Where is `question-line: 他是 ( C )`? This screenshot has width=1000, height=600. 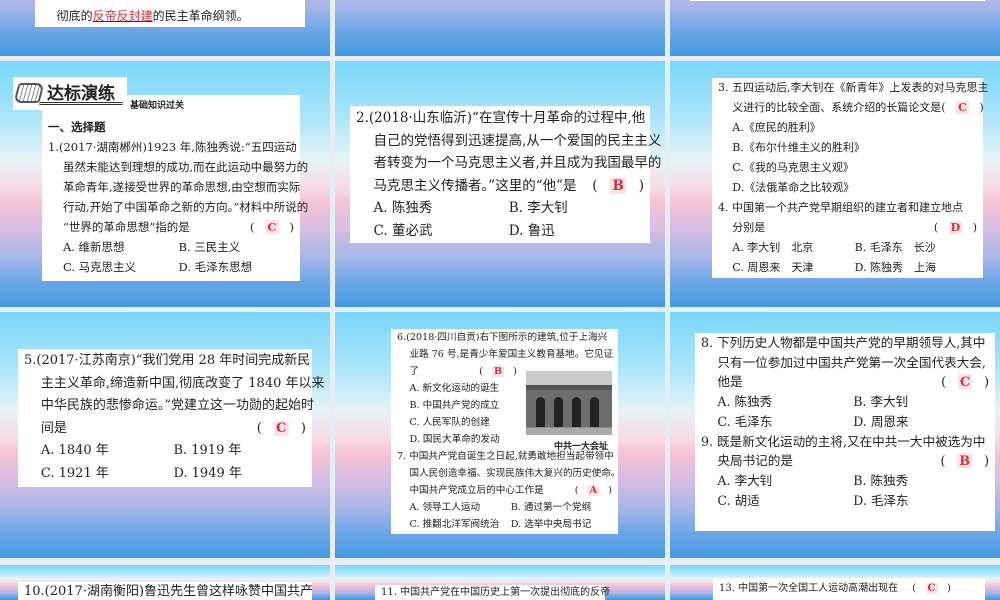 question-line: 他是 ( C ) is located at coordinates (845, 382).